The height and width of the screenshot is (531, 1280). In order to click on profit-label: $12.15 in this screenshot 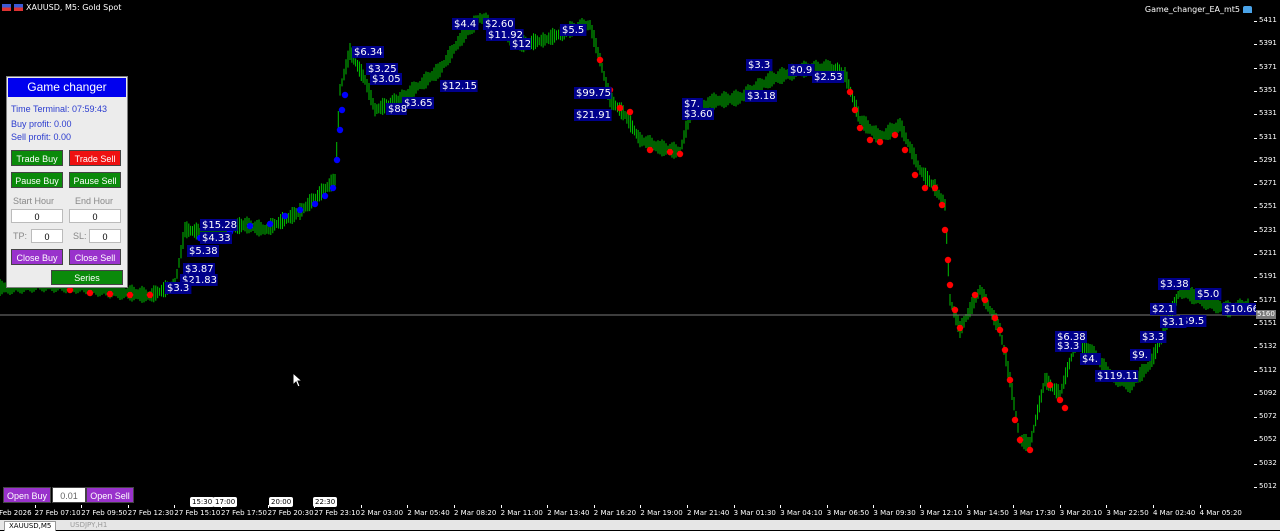, I will do `click(459, 86)`.